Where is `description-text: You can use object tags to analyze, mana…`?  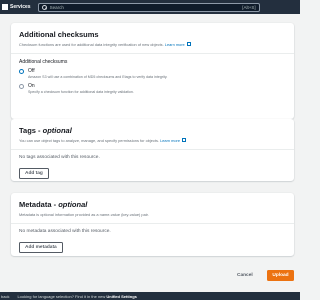 description-text: You can use object tags to analyze, mana… is located at coordinates (89, 140).